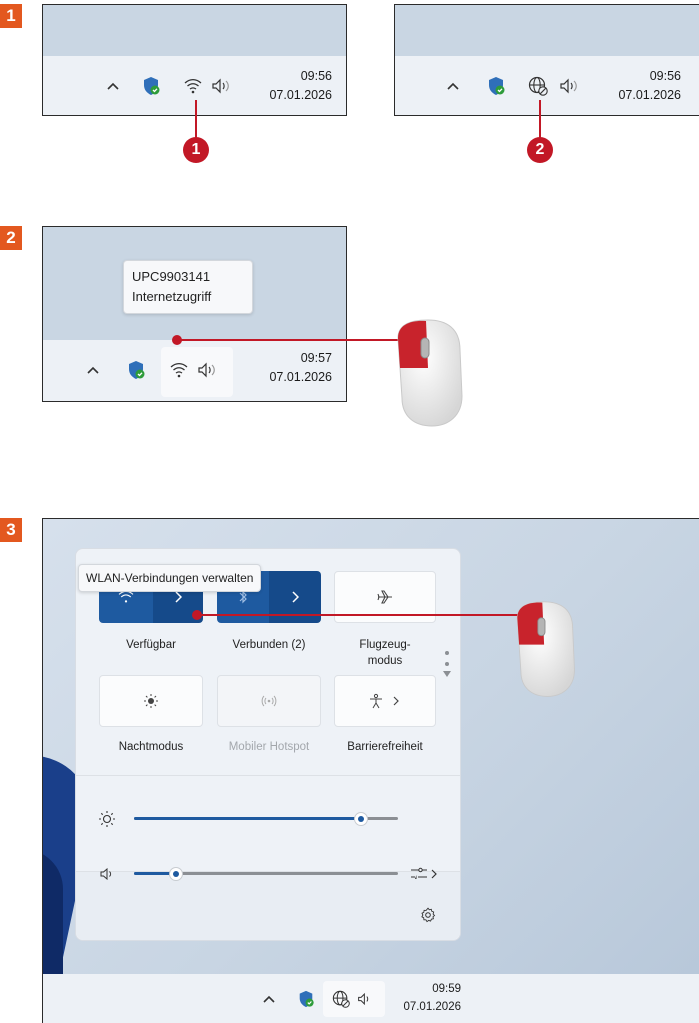  I want to click on night-light-icon, so click(151, 701).